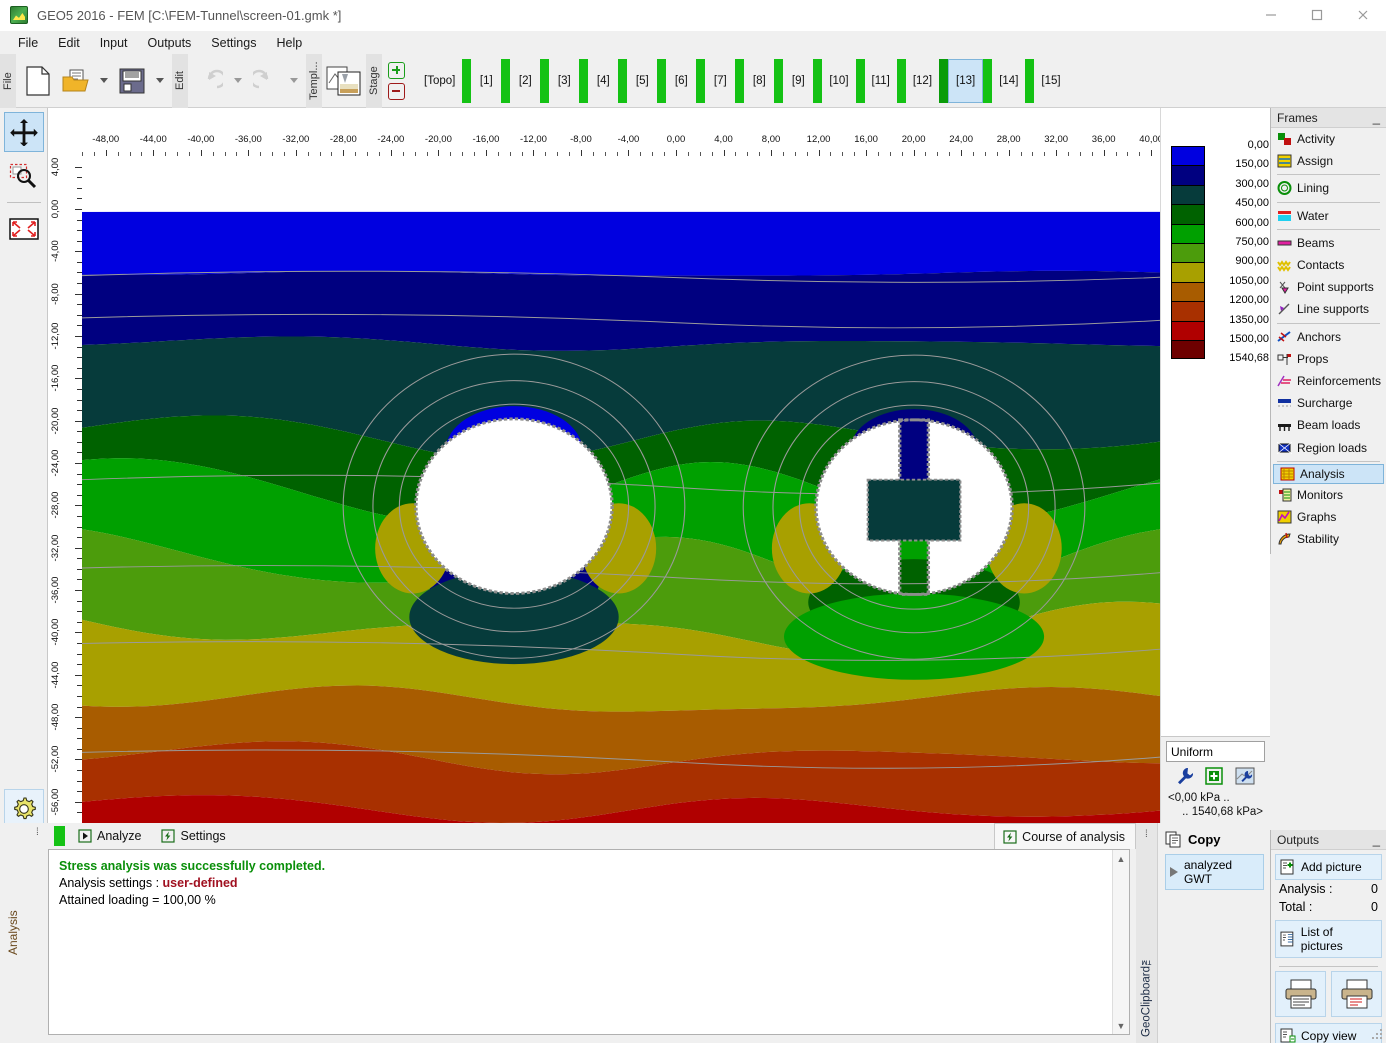 This screenshot has height=1043, width=1386. Describe the element at coordinates (1249, 358) in the screenshot. I see `legend-value-label: 1540,68` at that location.